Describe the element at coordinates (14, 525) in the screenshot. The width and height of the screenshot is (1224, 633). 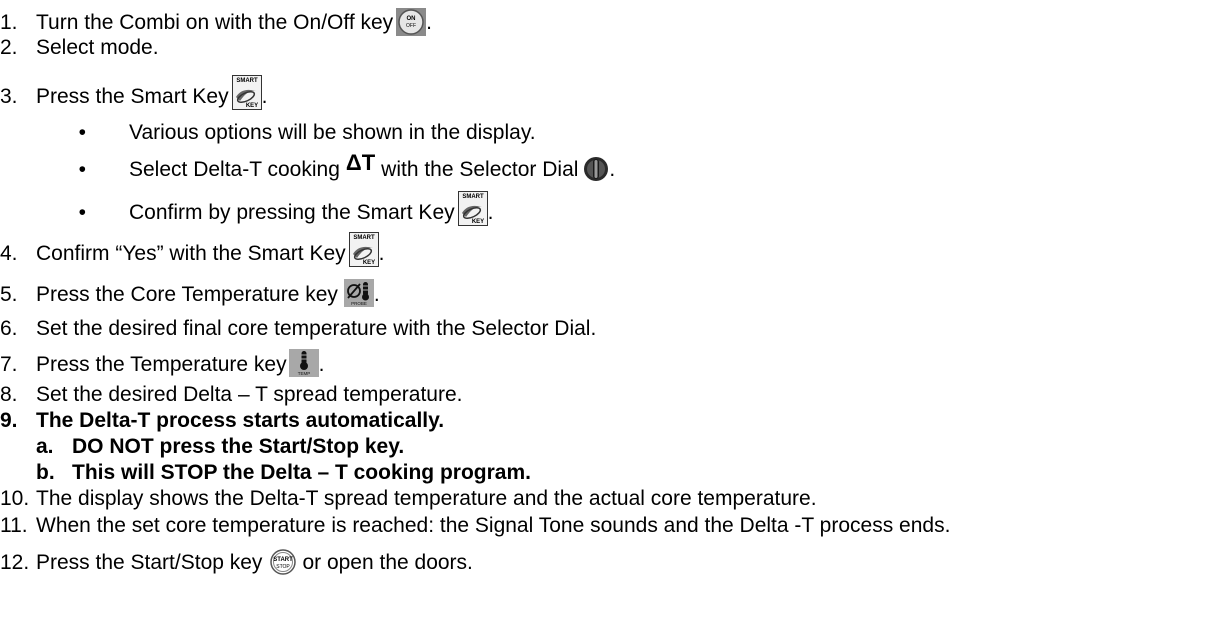
I see `step-number: 11.` at that location.